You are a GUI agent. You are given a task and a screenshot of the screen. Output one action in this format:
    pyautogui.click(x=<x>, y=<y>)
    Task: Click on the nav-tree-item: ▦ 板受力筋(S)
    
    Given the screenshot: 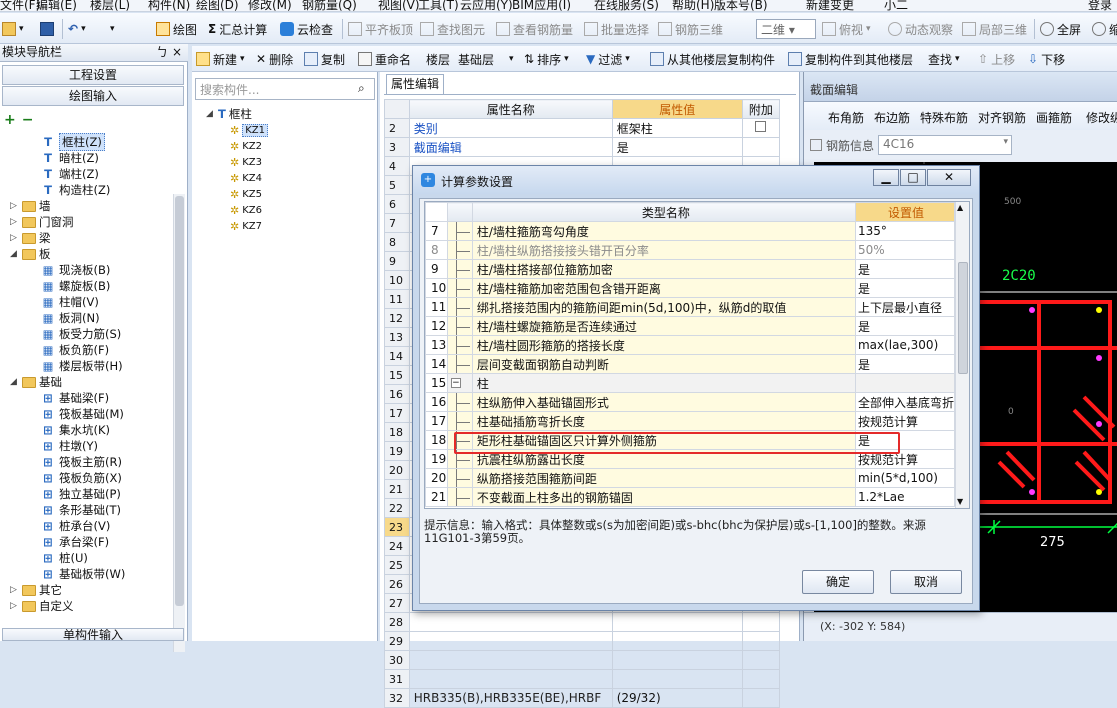 What is the action you would take?
    pyautogui.click(x=81, y=334)
    